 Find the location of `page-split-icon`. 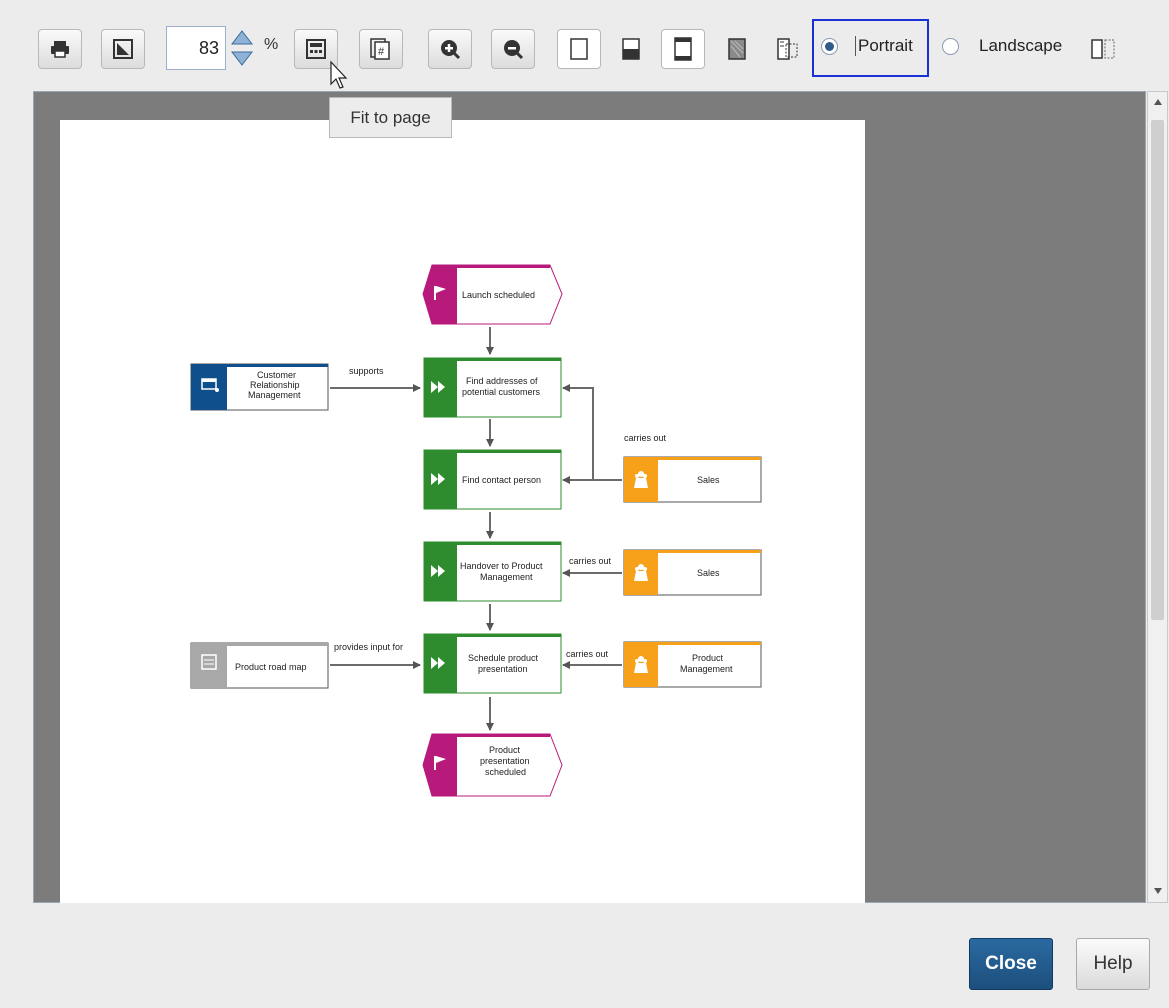

page-split-icon is located at coordinates (1103, 49).